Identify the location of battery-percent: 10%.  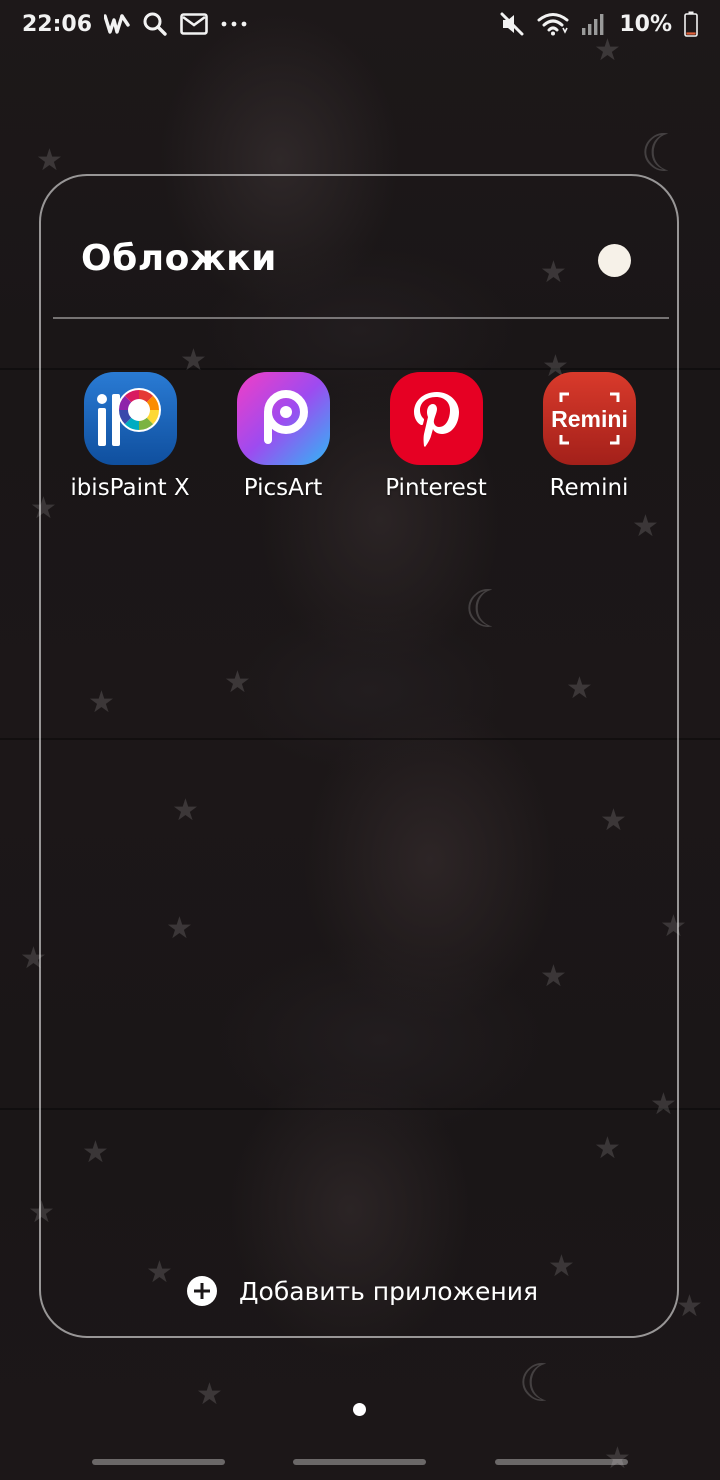
(645, 24).